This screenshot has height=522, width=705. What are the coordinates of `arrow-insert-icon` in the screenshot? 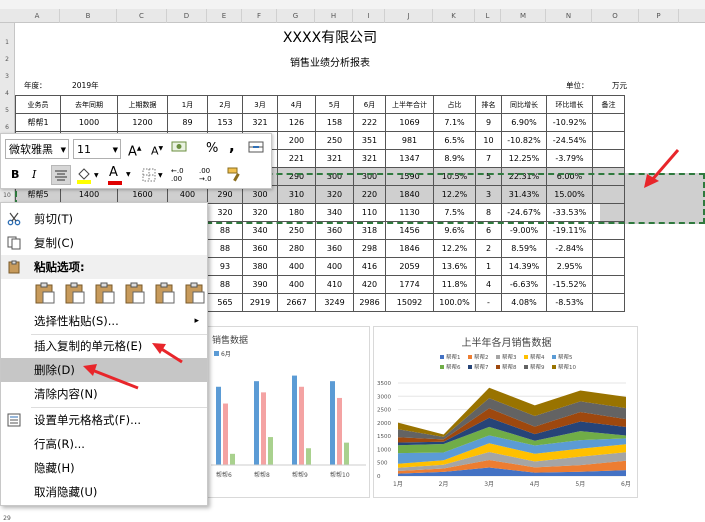 It's located at (167, 353).